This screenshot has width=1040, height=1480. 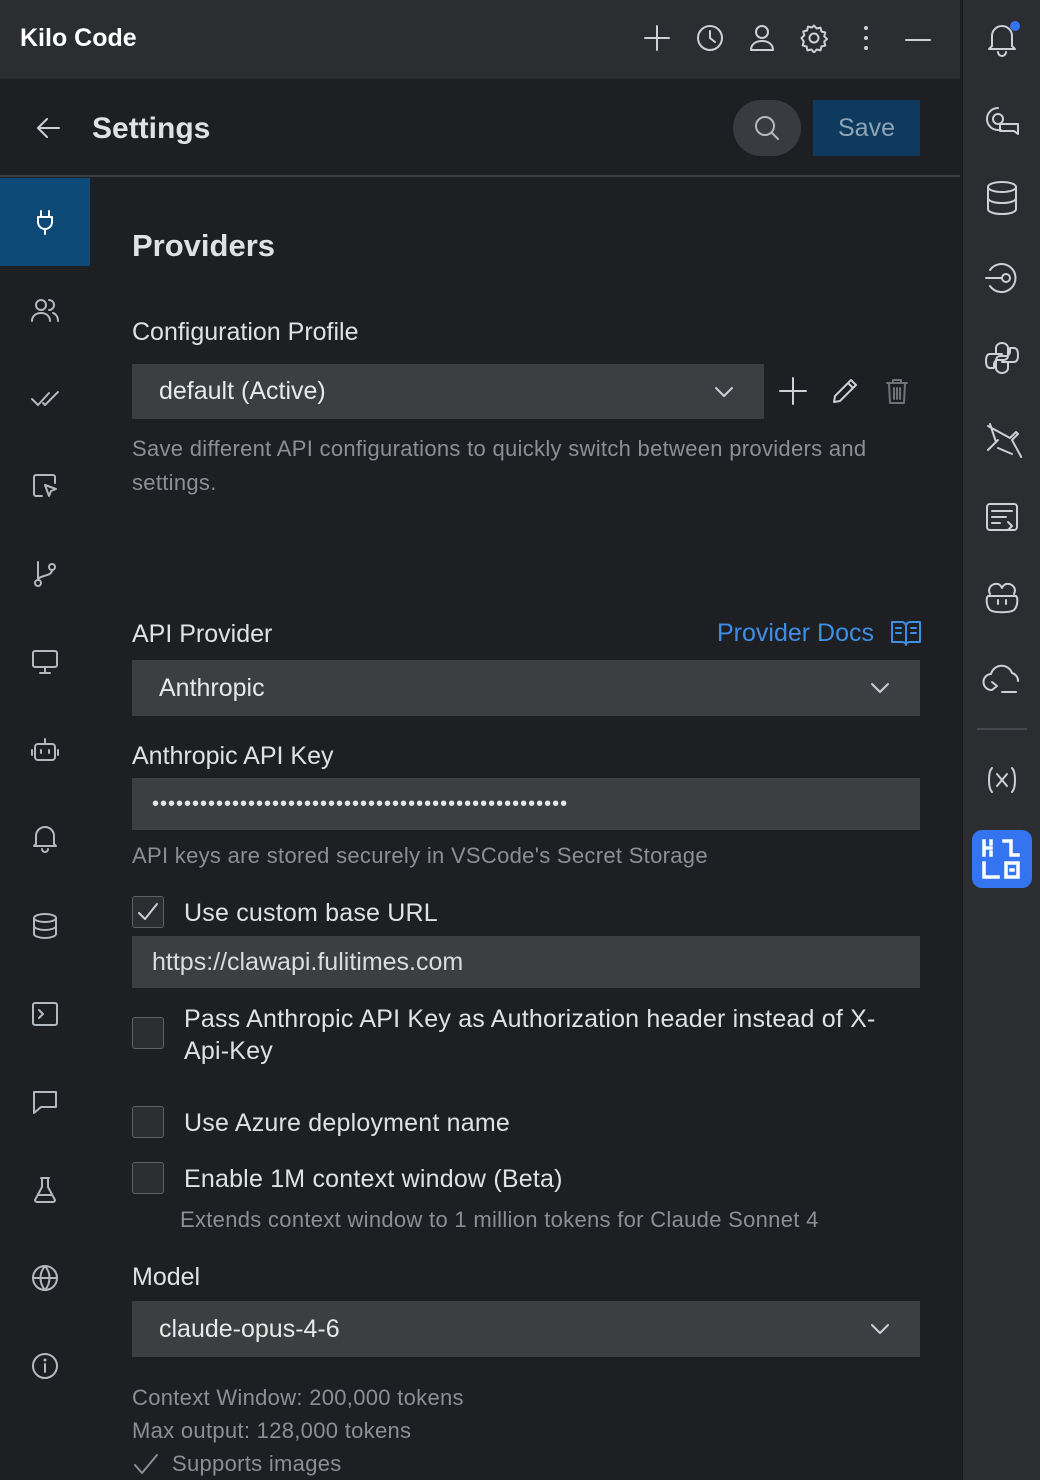 I want to click on database-button, so click(x=1002, y=198).